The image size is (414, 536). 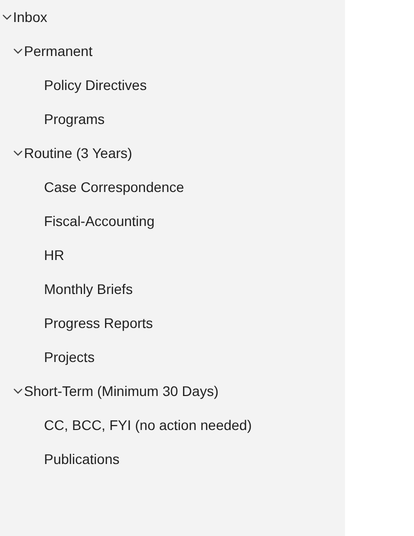 I want to click on folder-item: Fiscal-Accounting, so click(x=172, y=221).